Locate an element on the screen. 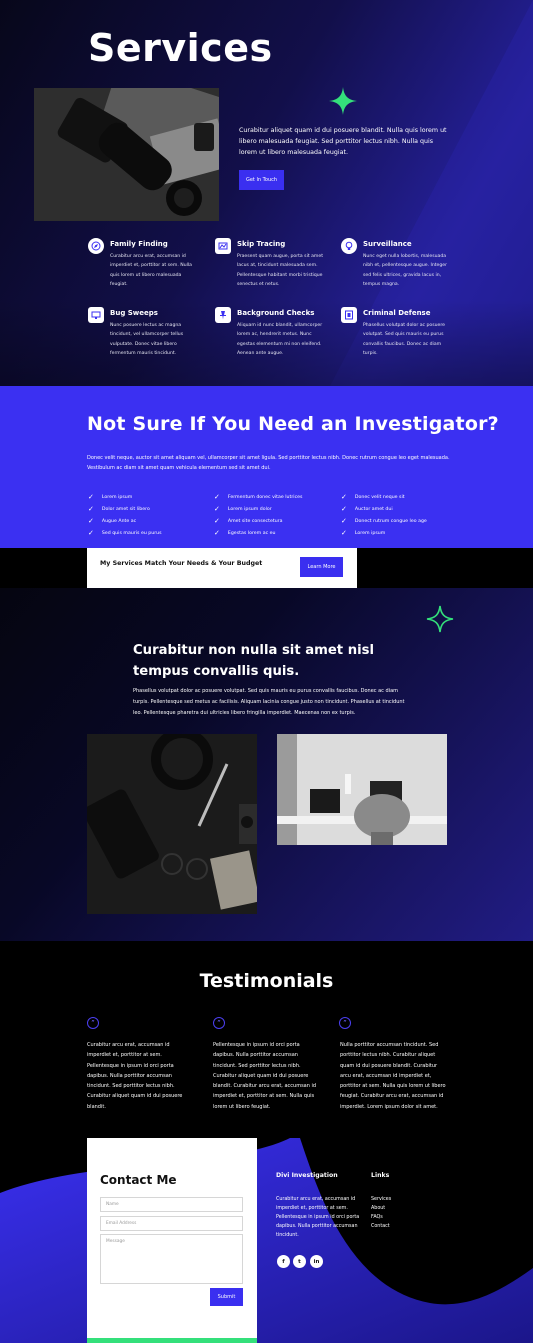 The image size is (533, 1343). service-title: Bug Sweeps is located at coordinates (134, 313).